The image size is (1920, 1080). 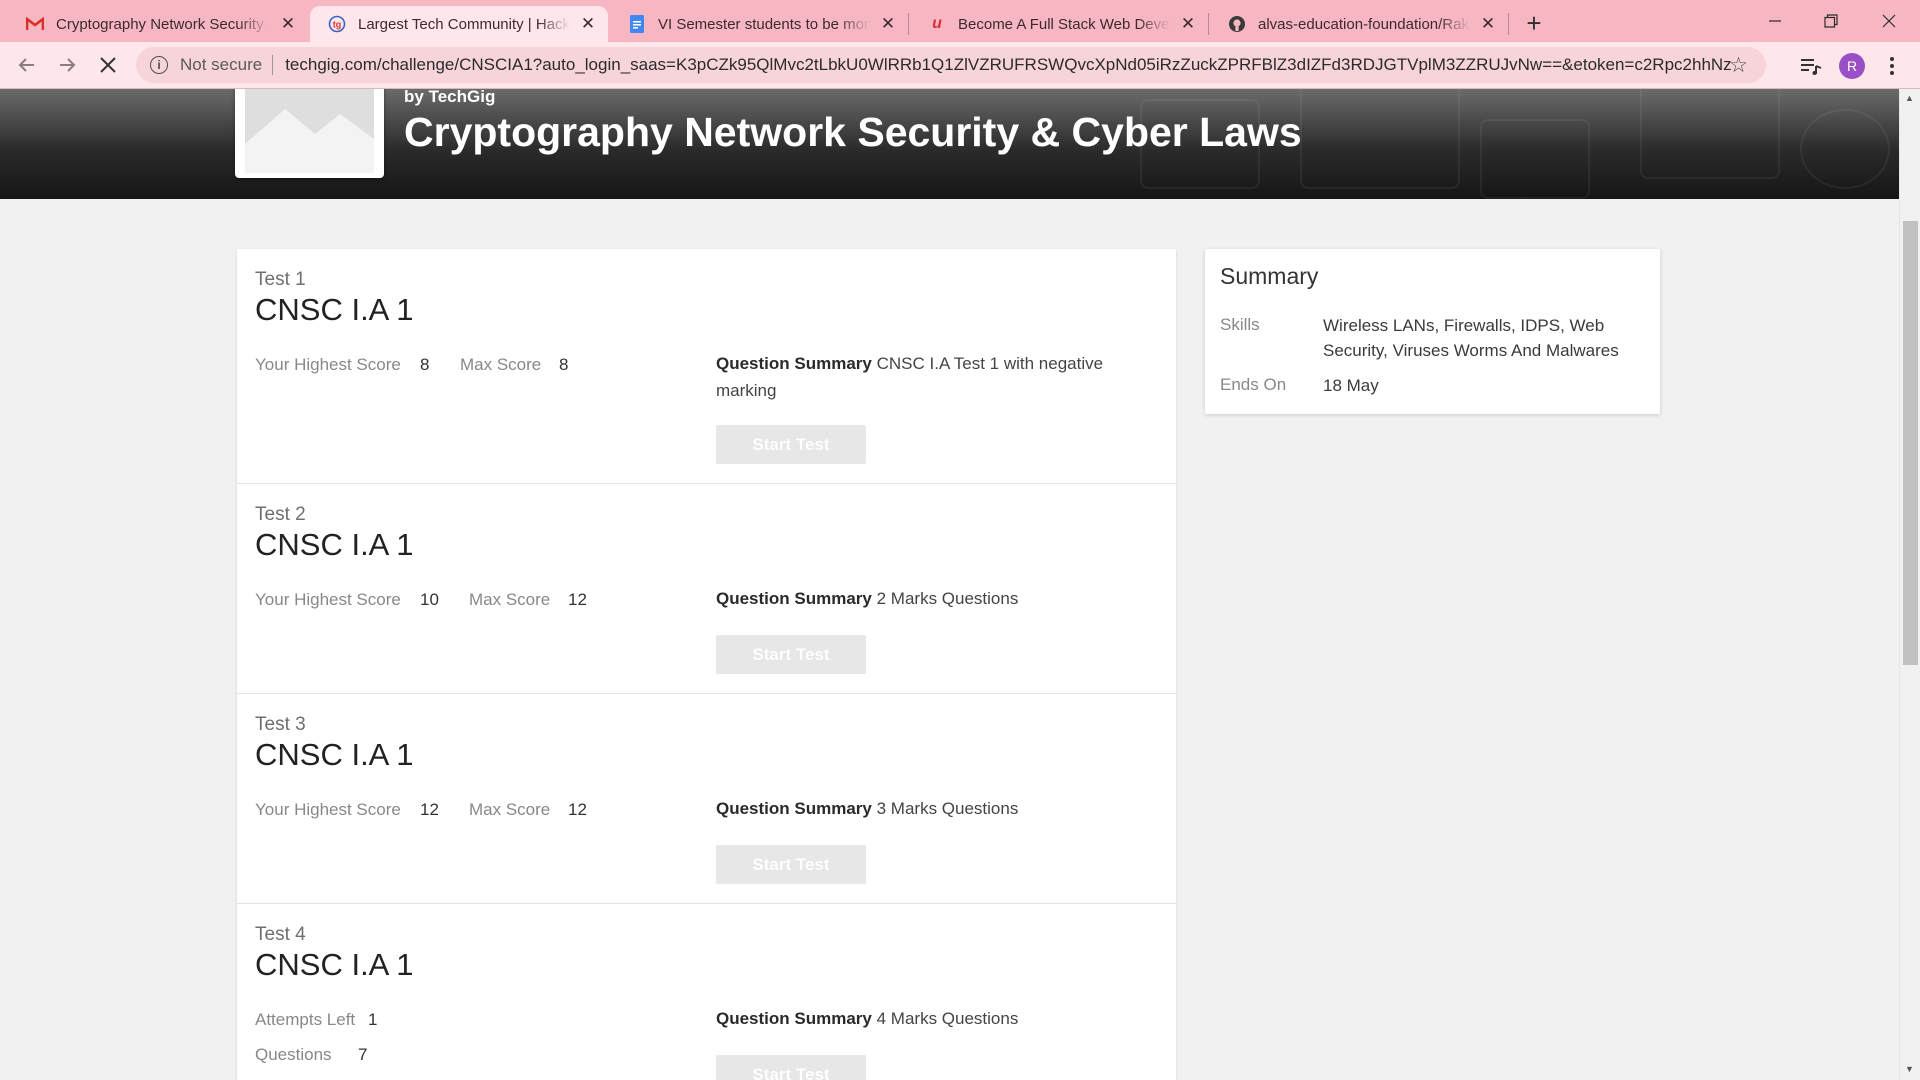 I want to click on back-arrow-icon, so click(x=27, y=65).